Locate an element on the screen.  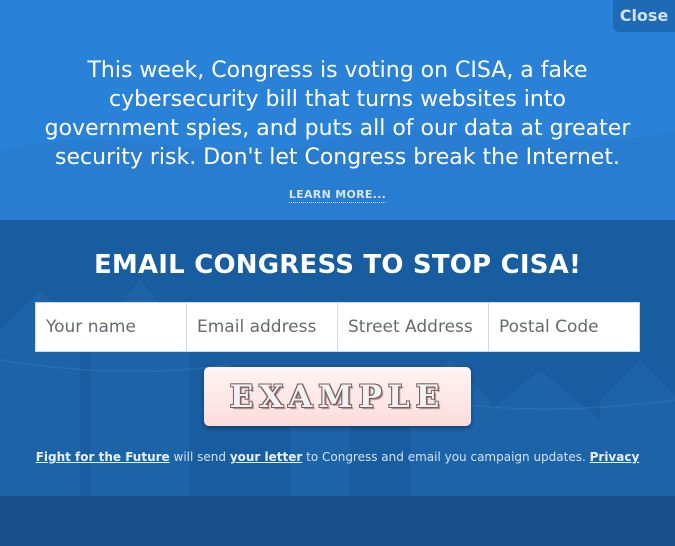
postal-code-input is located at coordinates (564, 327).